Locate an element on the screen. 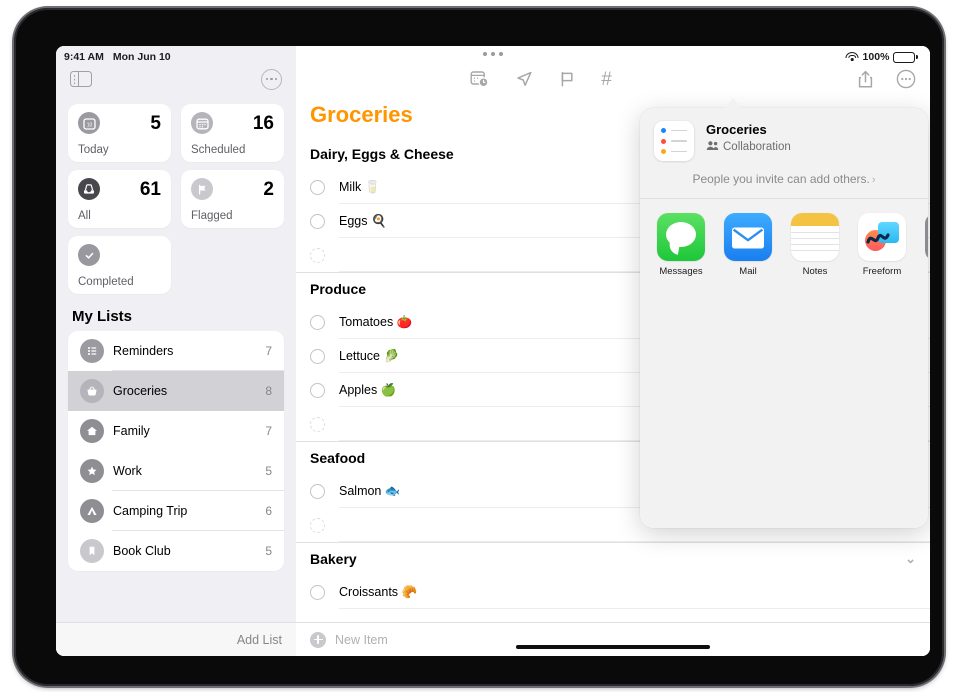 Image resolution: width=958 pixels, height=692 pixels. smart-list-label: All is located at coordinates (84, 216).